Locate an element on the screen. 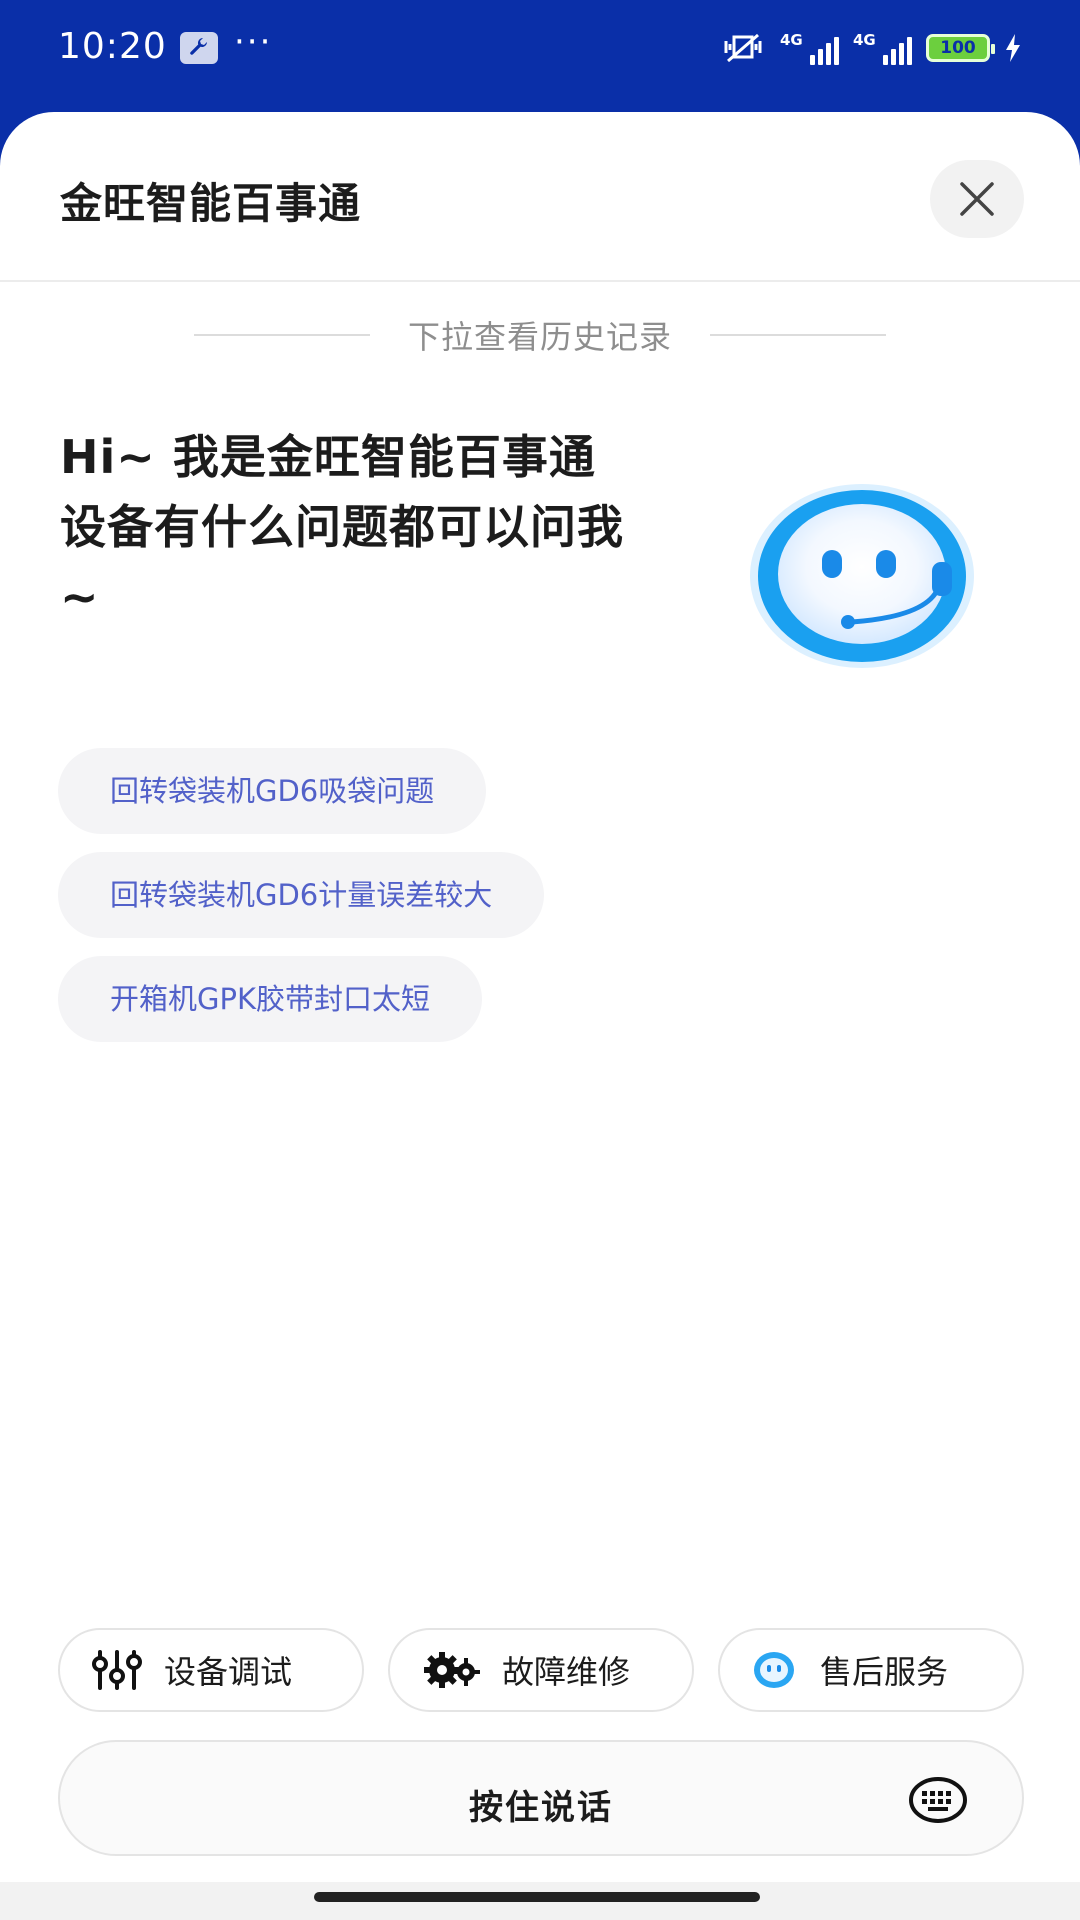 The width and height of the screenshot is (1080, 1920). charging-bolt-icon is located at coordinates (1013, 48).